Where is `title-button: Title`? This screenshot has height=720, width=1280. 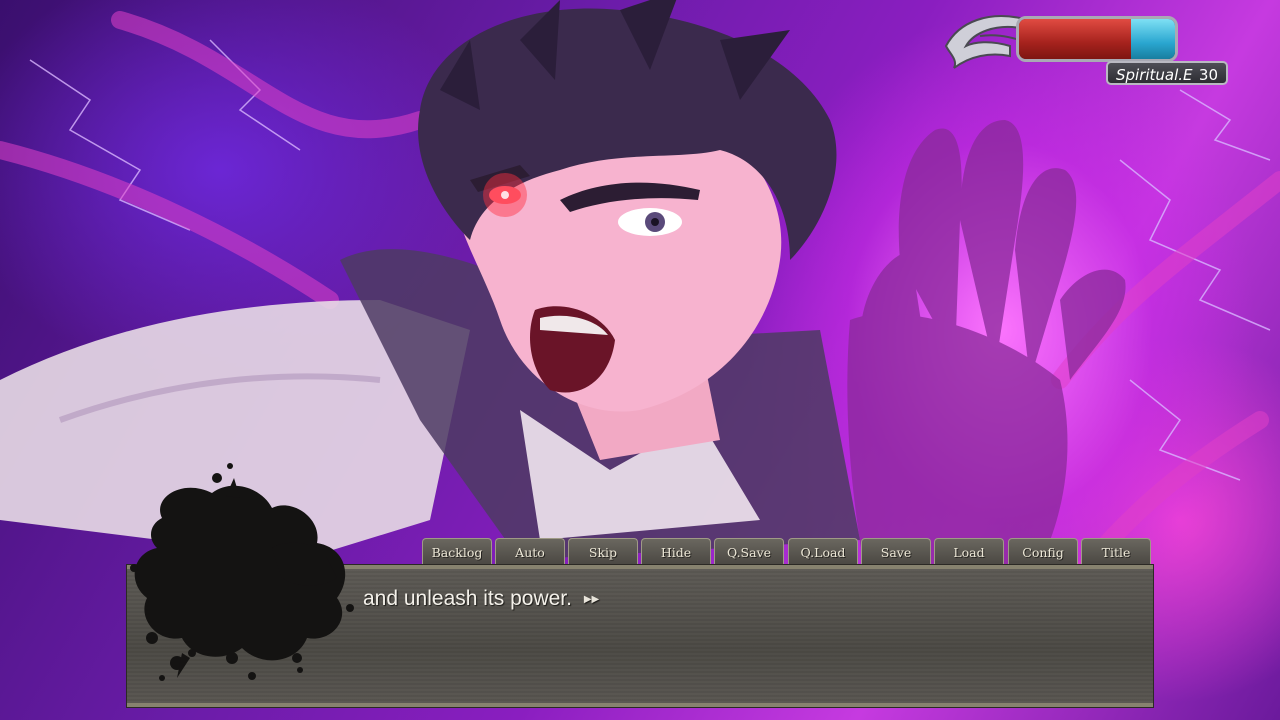 title-button: Title is located at coordinates (1116, 551).